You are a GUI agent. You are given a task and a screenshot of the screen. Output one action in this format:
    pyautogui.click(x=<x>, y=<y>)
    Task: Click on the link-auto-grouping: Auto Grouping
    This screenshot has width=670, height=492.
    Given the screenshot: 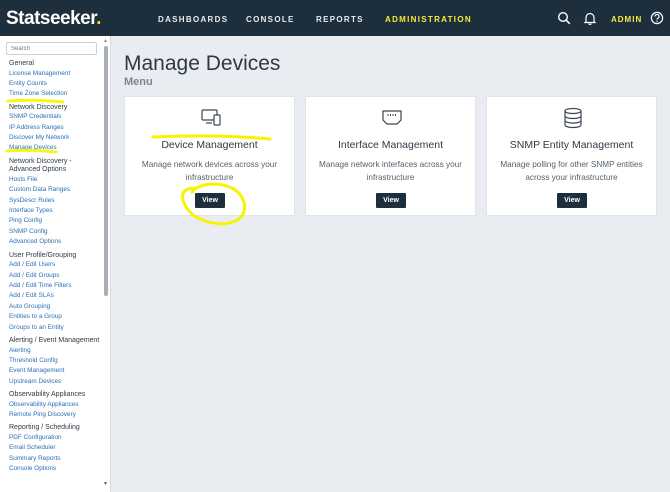 What is the action you would take?
    pyautogui.click(x=55, y=307)
    